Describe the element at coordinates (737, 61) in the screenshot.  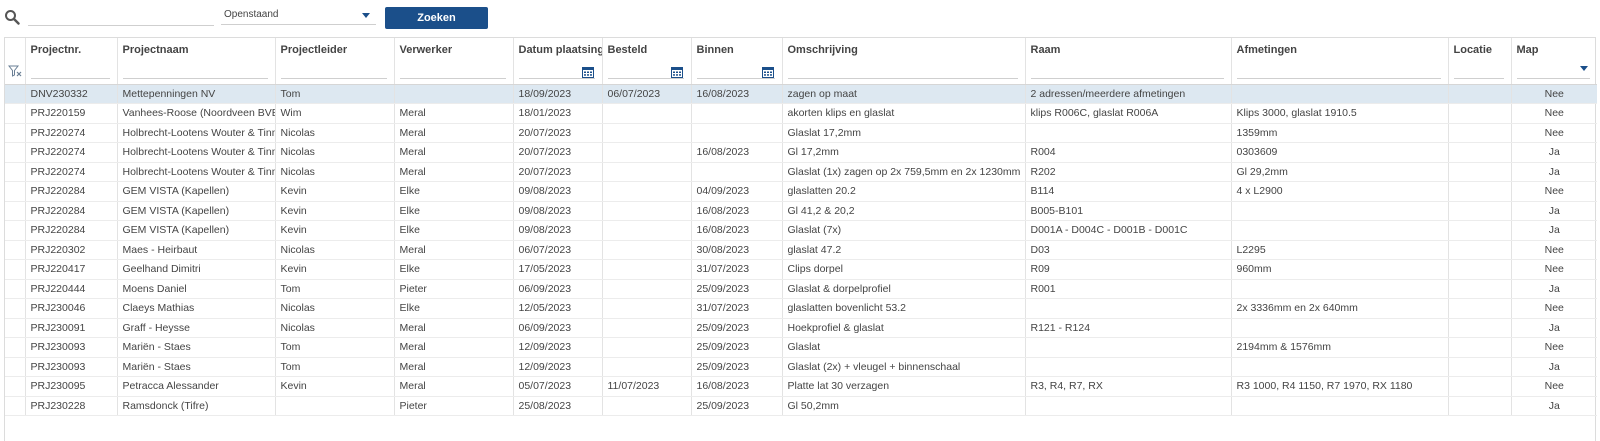
I see `column-header-binnen: Binnen` at that location.